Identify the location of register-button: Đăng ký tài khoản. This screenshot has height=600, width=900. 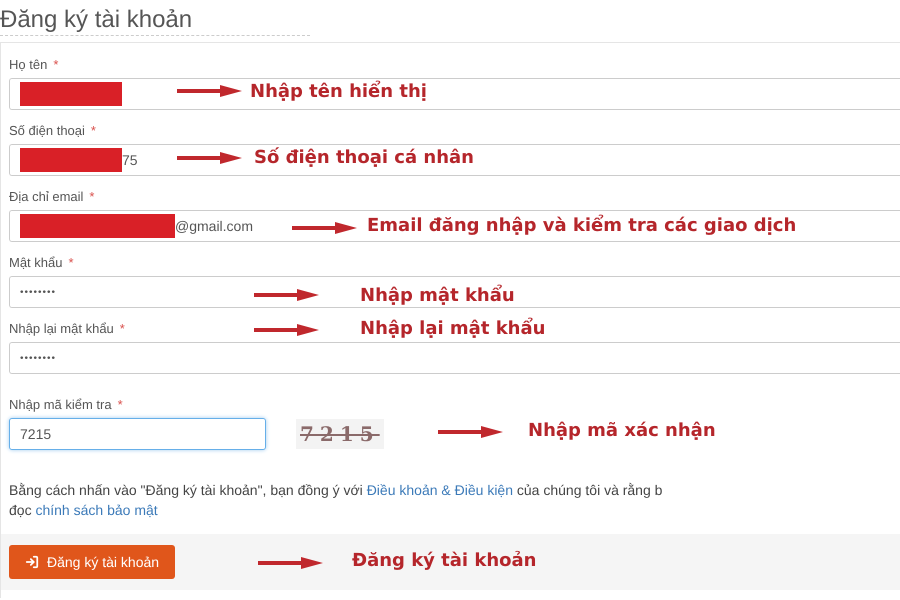
(92, 562).